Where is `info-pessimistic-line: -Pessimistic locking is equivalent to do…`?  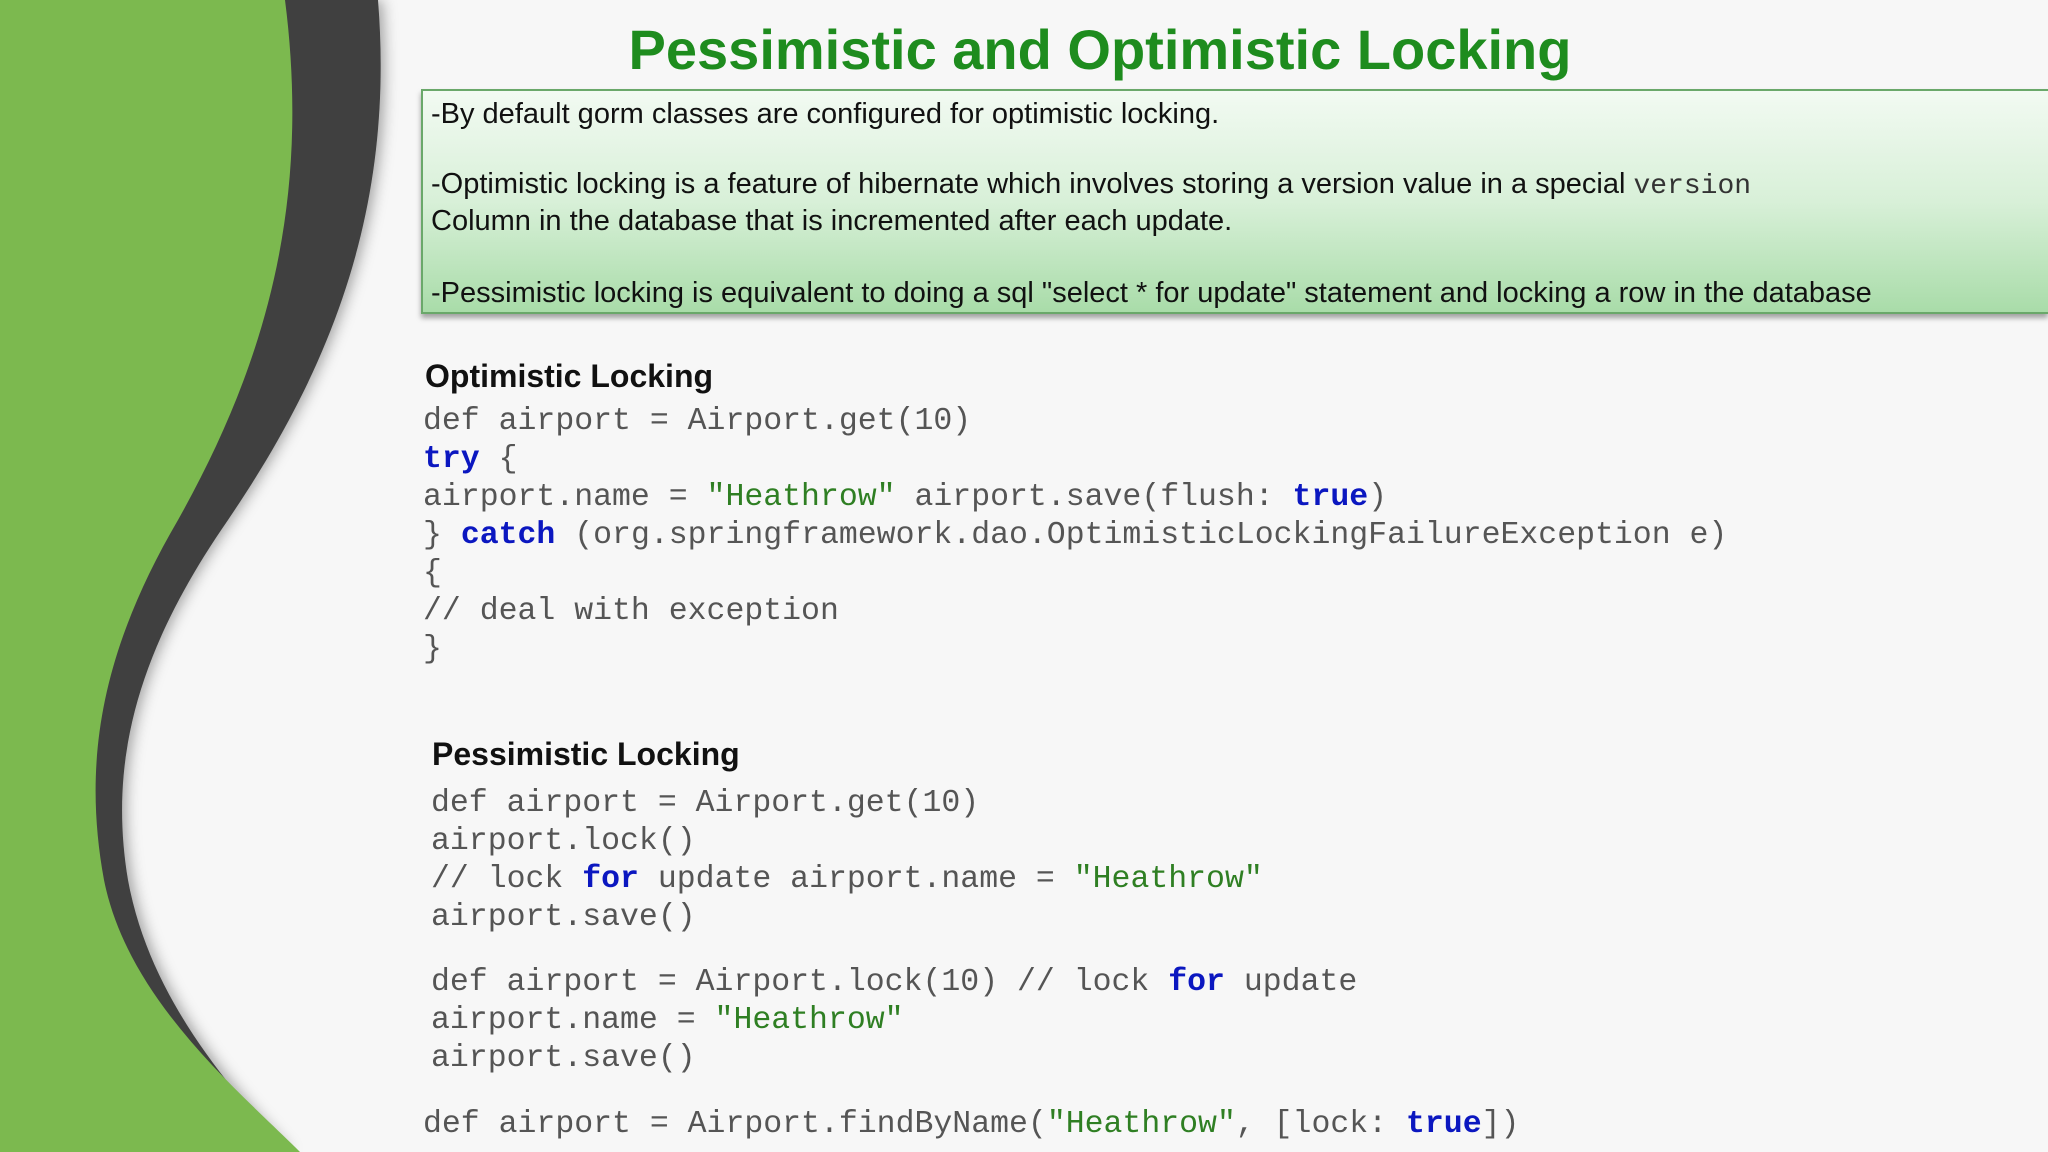
info-pessimistic-line: -Pessimistic locking is equivalent to do… is located at coordinates (1151, 293).